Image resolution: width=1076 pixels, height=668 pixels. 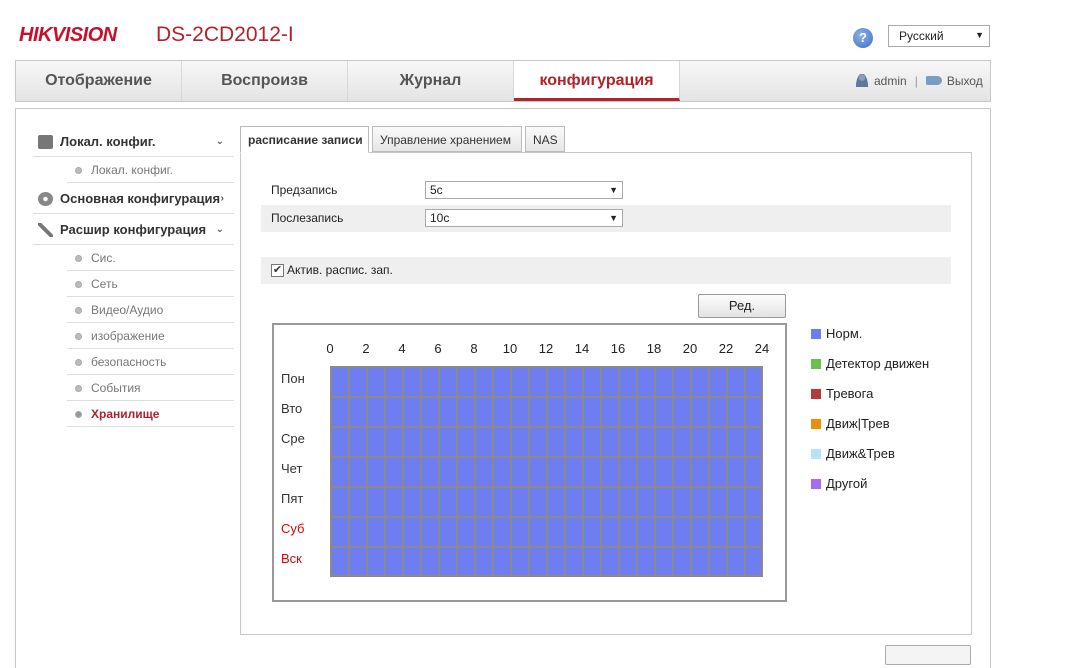 I want to click on sidebar-item-image: изображение, so click(x=150, y=336).